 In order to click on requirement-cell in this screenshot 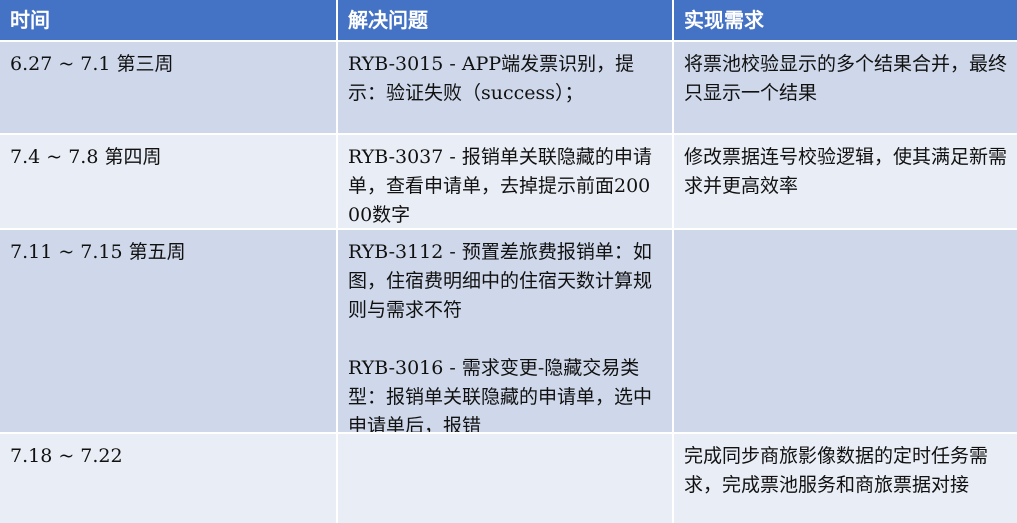, I will do `click(845, 330)`.